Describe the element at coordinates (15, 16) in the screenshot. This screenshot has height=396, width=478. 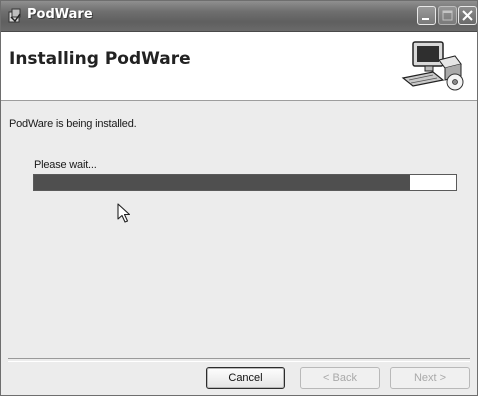
I see `installer-icon` at that location.